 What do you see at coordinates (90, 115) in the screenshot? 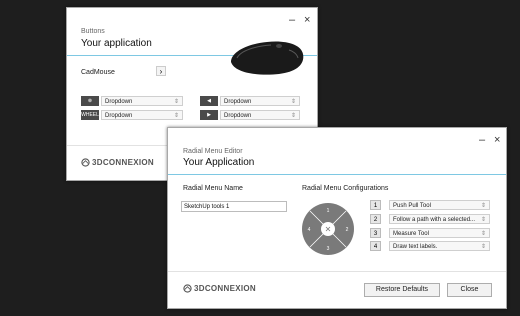
I see `button-icon-wheel: WHEEL` at bounding box center [90, 115].